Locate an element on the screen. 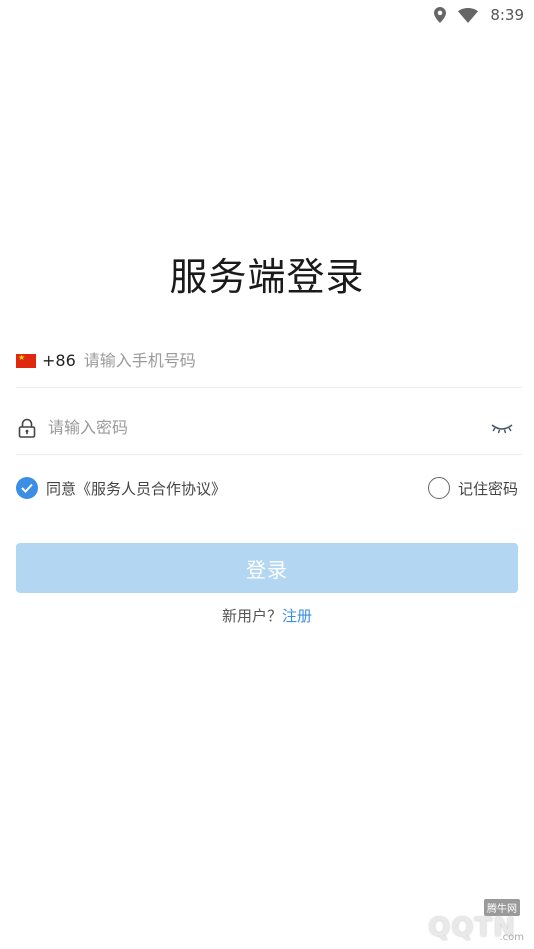 Image resolution: width=534 pixels, height=949 pixels. password-input is located at coordinates (269, 427).